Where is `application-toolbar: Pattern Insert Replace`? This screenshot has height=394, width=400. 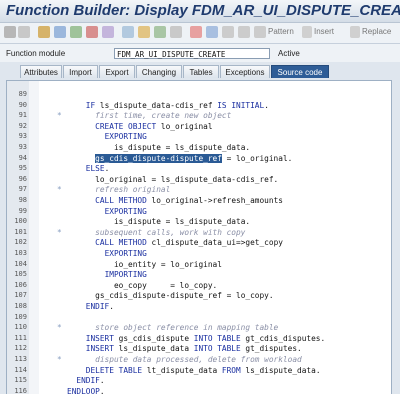 application-toolbar: Pattern Insert Replace is located at coordinates (200, 33).